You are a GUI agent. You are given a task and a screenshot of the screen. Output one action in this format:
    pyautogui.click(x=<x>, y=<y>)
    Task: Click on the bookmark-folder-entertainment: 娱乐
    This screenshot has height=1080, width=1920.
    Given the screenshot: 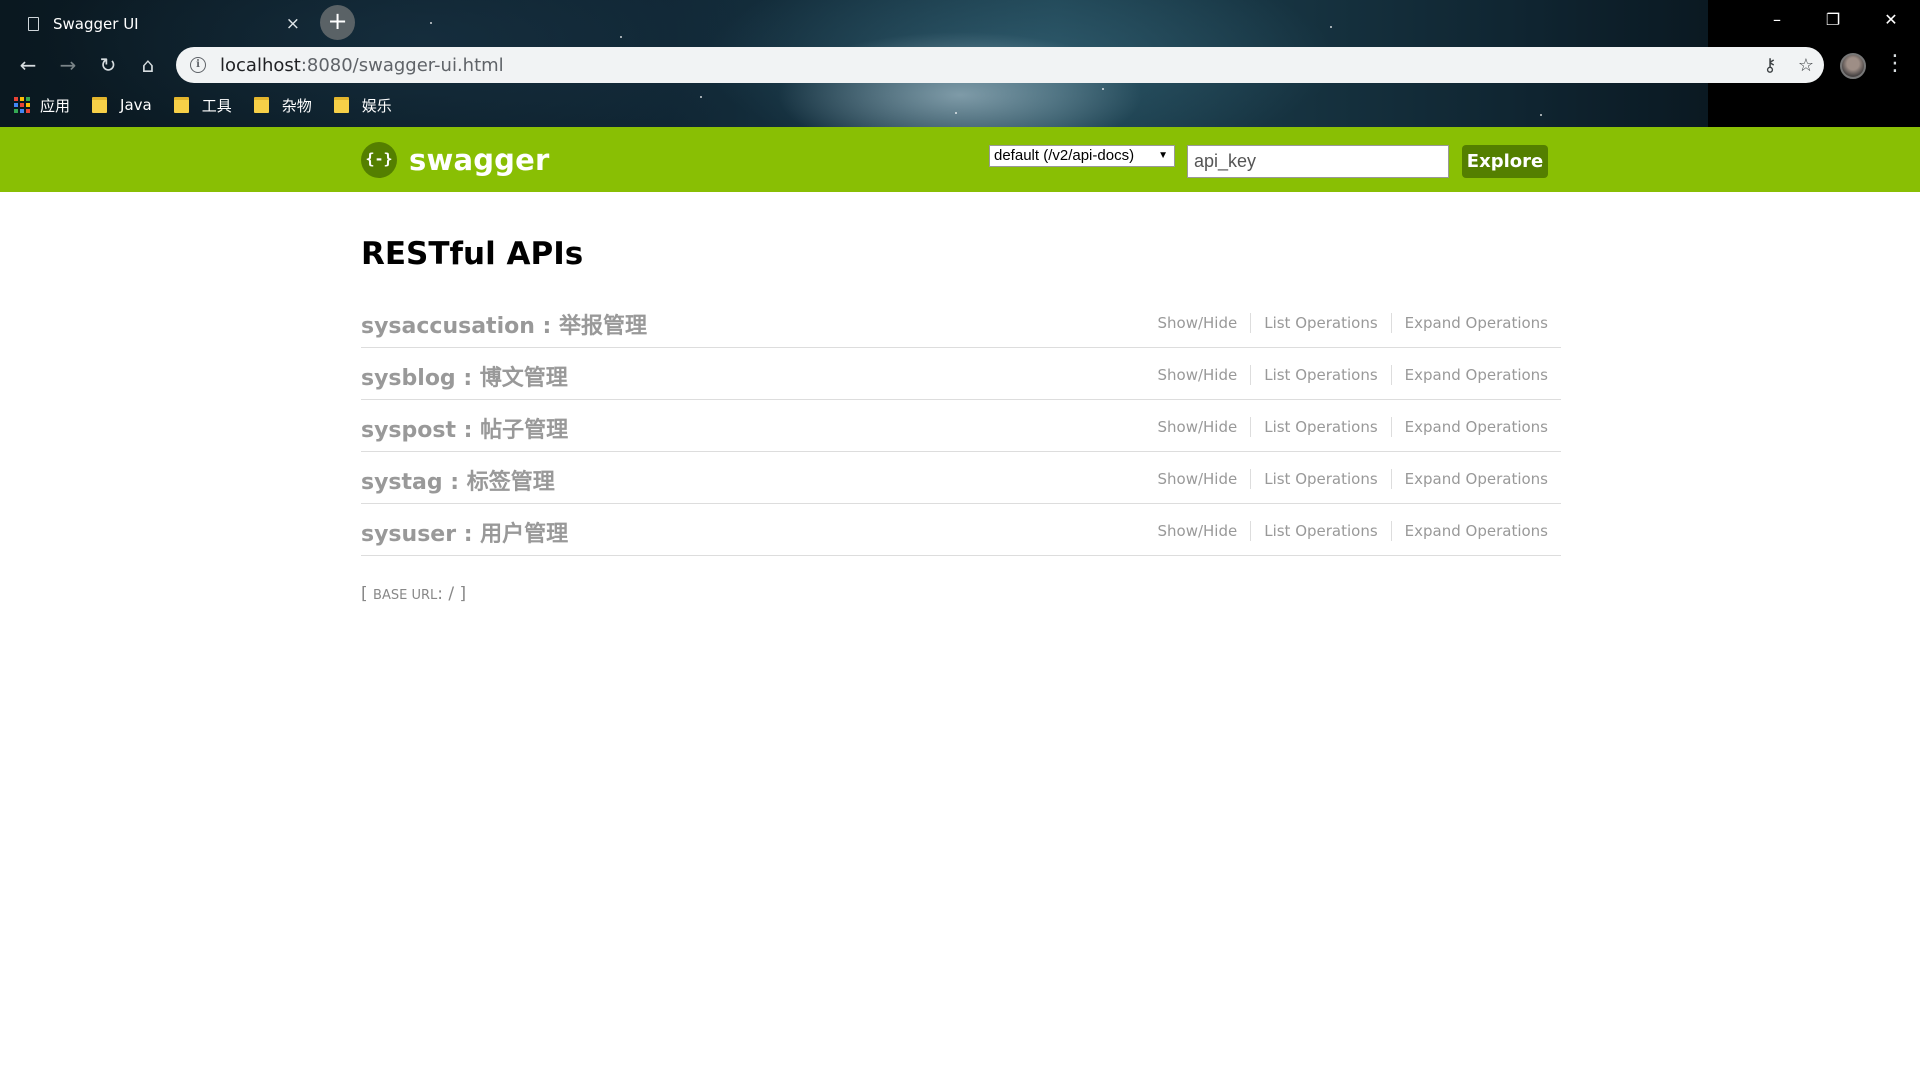 What is the action you would take?
    pyautogui.click(x=362, y=105)
    